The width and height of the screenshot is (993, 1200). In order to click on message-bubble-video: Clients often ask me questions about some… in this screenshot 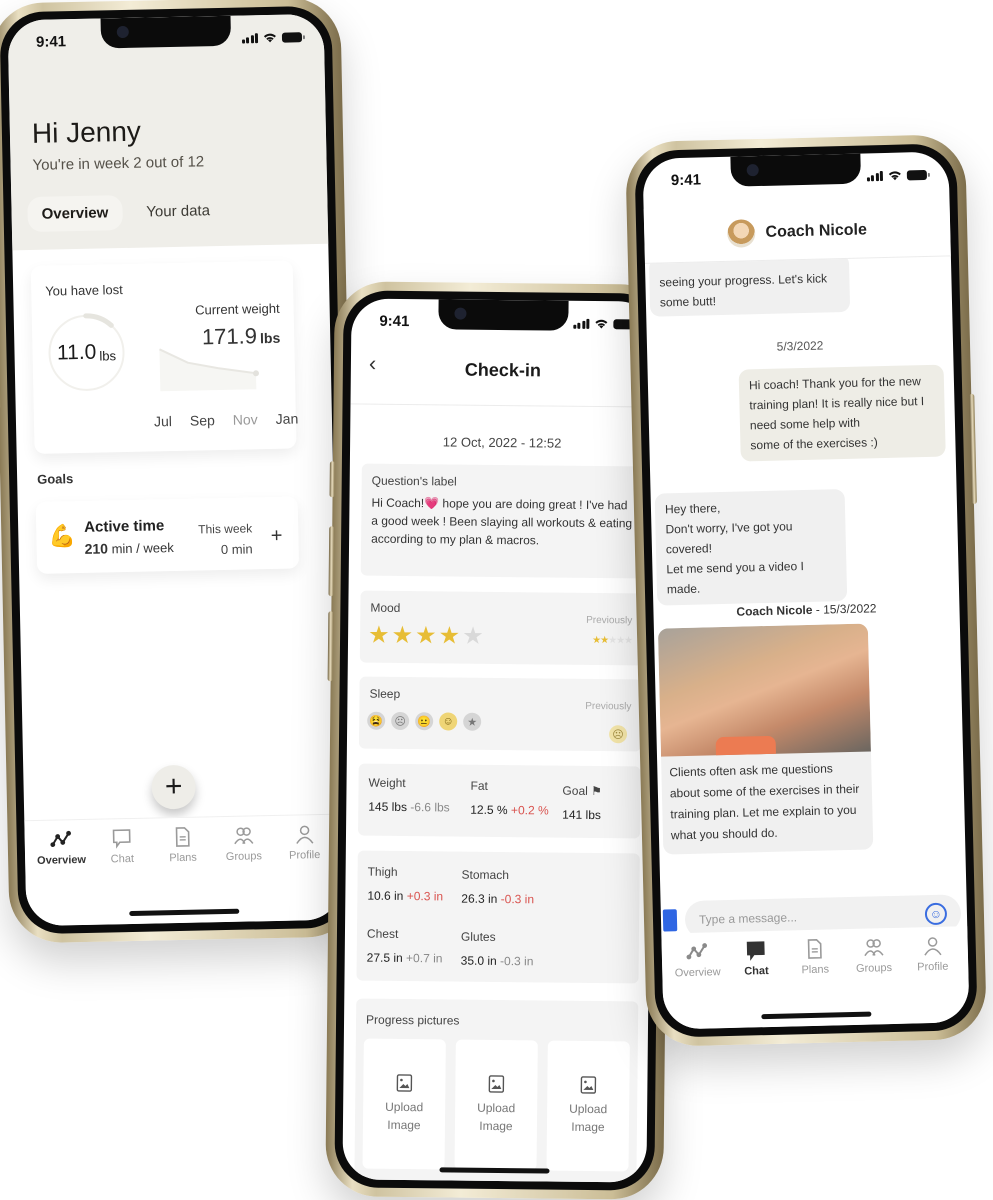, I will do `click(765, 739)`.